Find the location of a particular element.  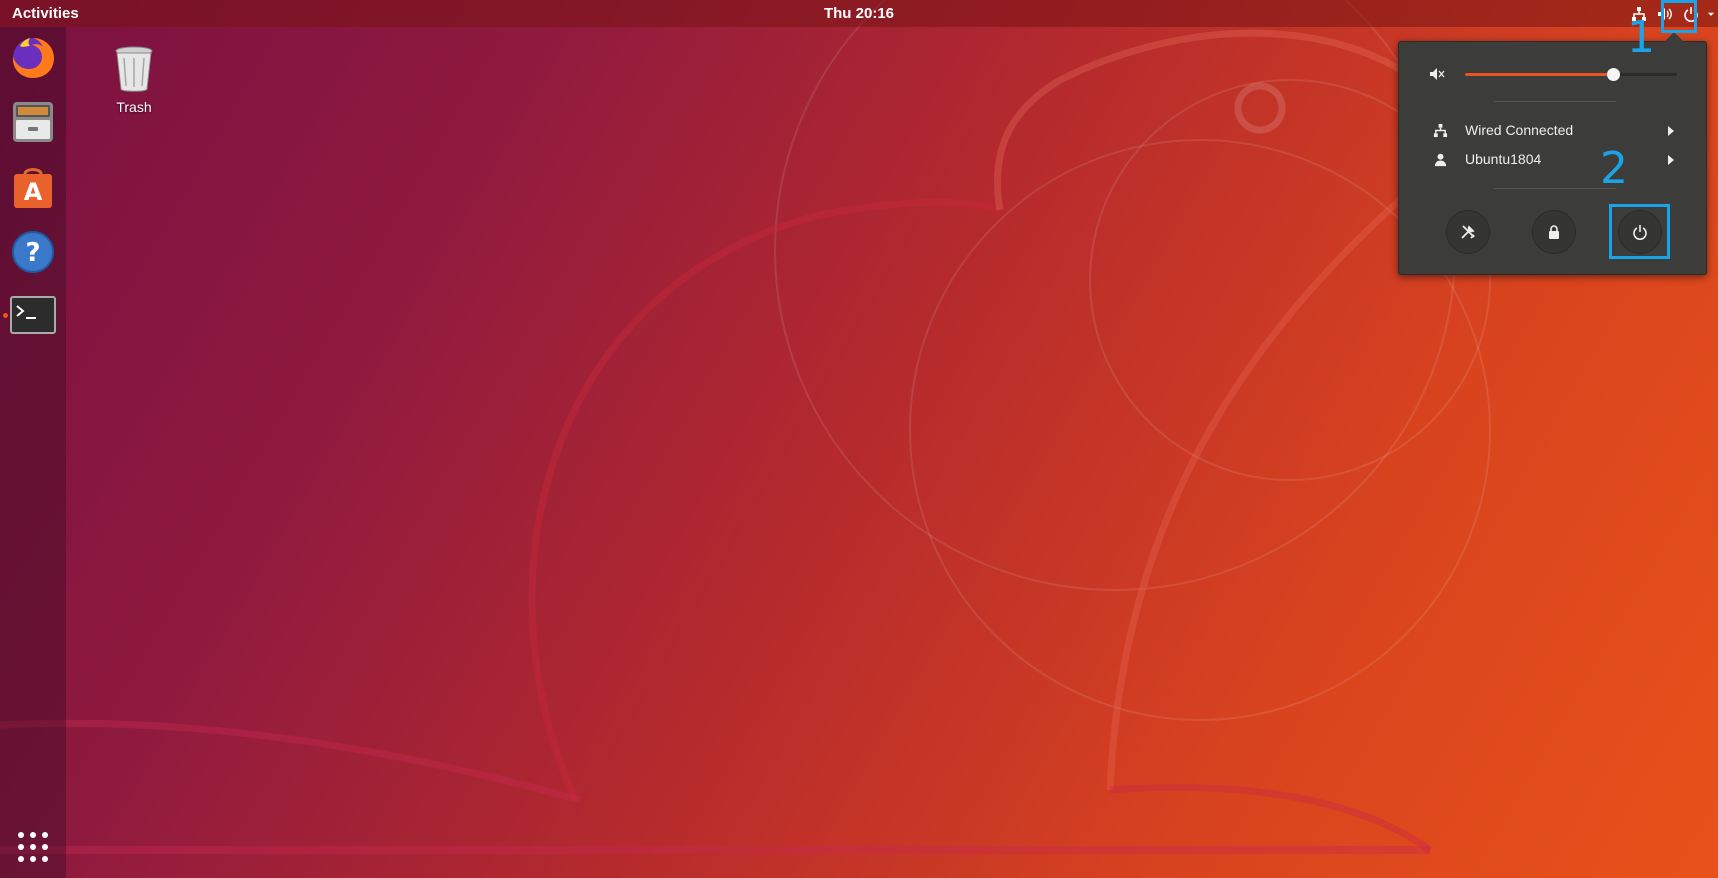

lock-icon is located at coordinates (1554, 232).